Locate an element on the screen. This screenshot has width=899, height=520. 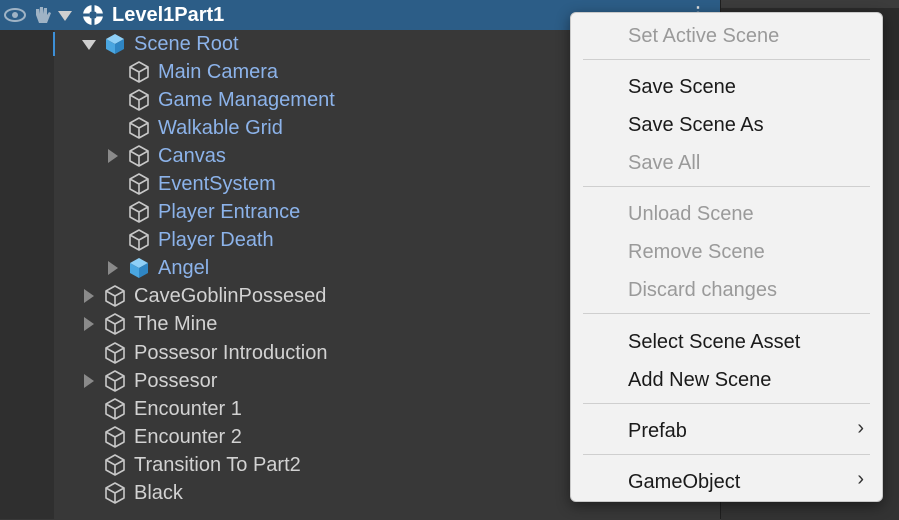
menu-item-select-scene-asset: Select Scene Asset is located at coordinates (748, 342).